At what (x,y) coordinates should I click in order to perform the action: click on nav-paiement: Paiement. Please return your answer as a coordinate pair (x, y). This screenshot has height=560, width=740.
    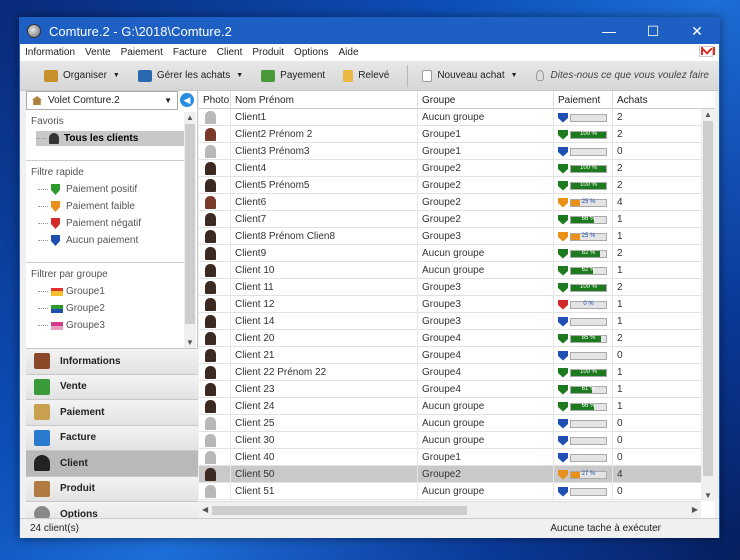
    Looking at the image, I should click on (112, 412).